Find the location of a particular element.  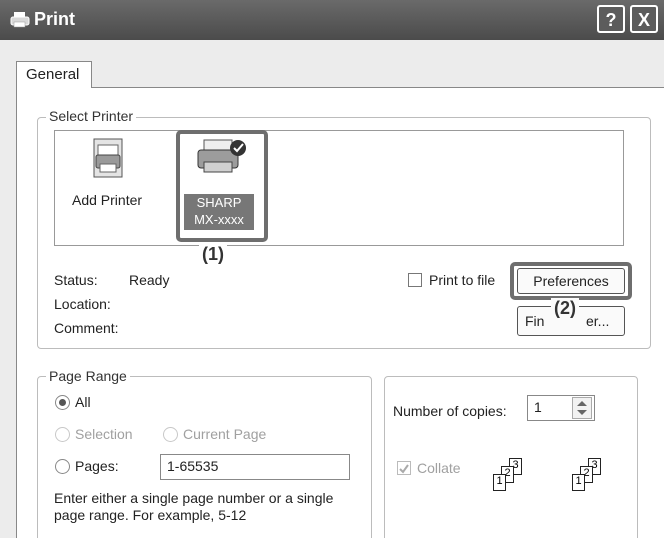

collate-diagram-2: 3 2 1 is located at coordinates (596, 478).